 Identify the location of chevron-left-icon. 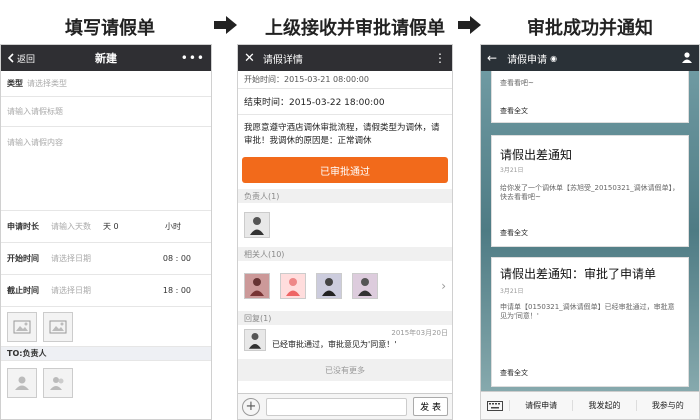
(10, 58).